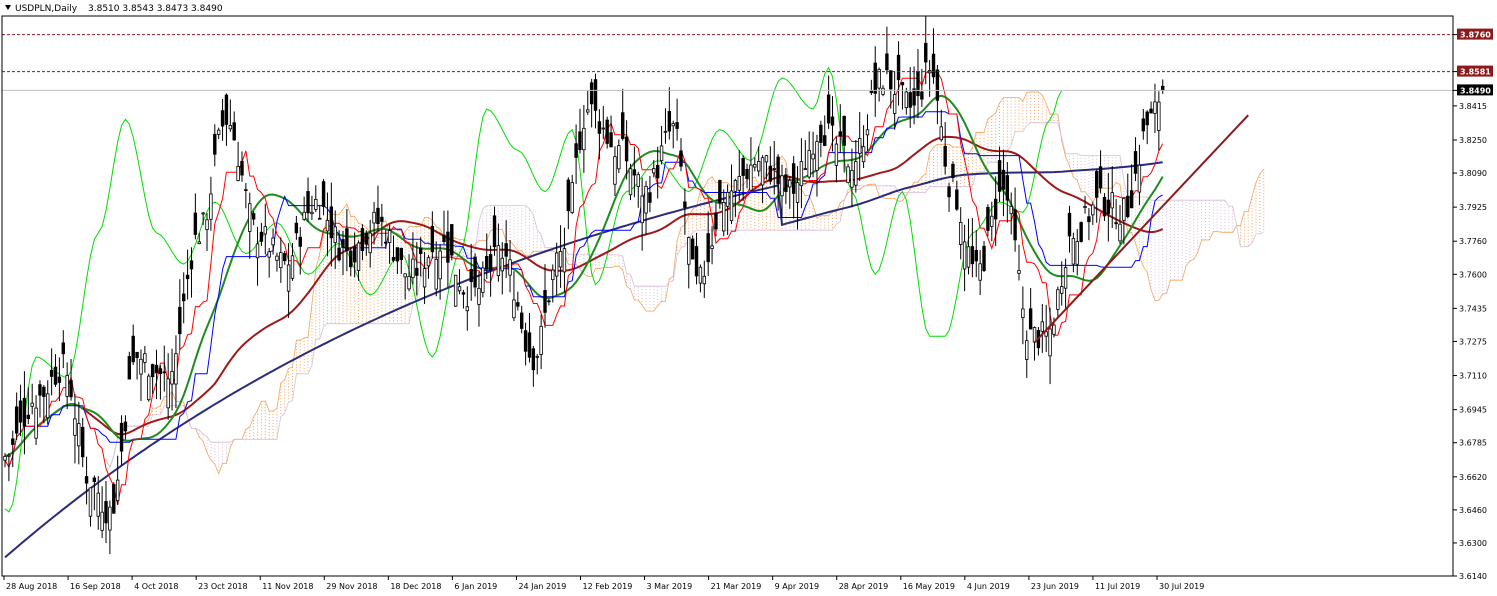 The height and width of the screenshot is (596, 1497). I want to click on x-tick-label: 21 Mar 2019, so click(736, 586).